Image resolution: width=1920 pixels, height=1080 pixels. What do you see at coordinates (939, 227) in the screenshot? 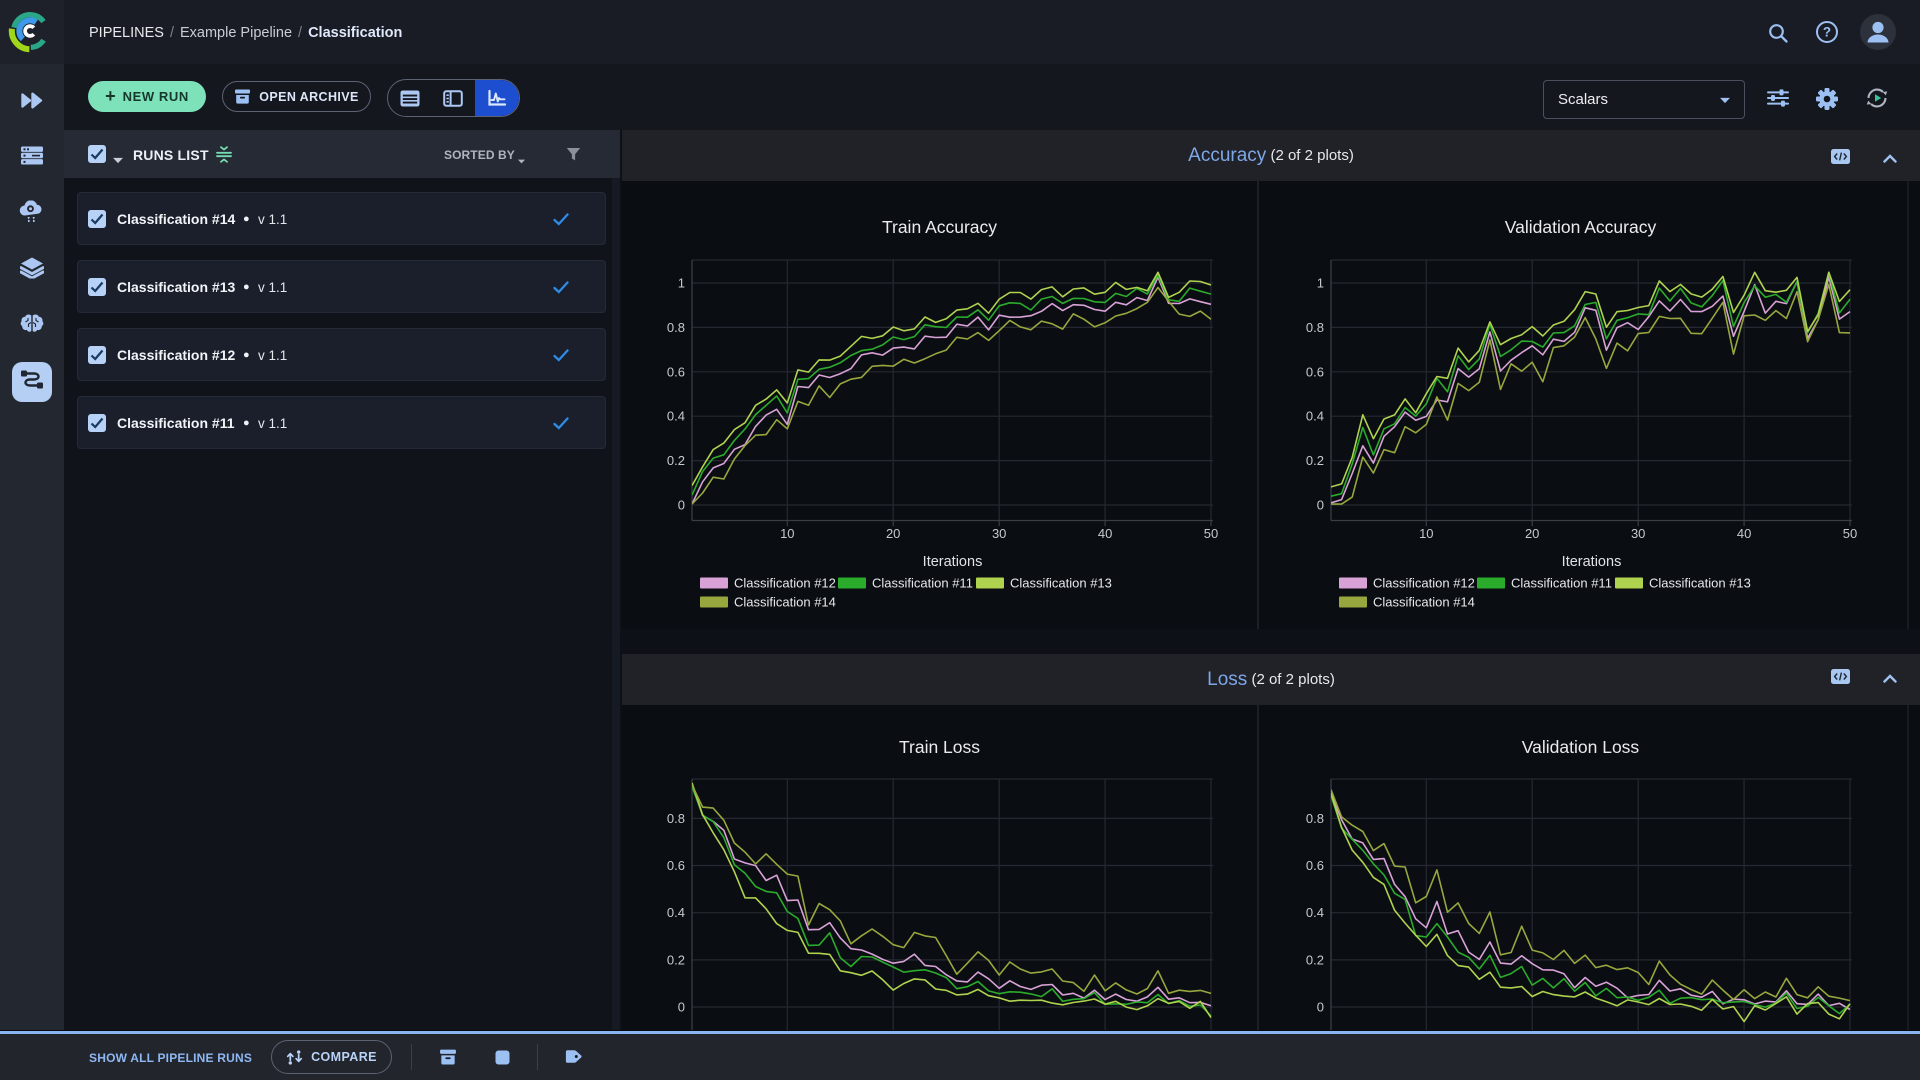
I see `svg-text: Train Accuracy` at bounding box center [939, 227].